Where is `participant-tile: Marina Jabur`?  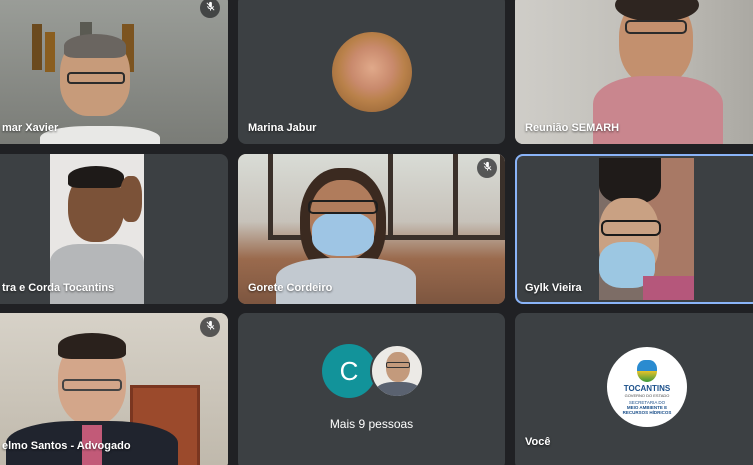
participant-tile: Marina Jabur is located at coordinates (371, 72).